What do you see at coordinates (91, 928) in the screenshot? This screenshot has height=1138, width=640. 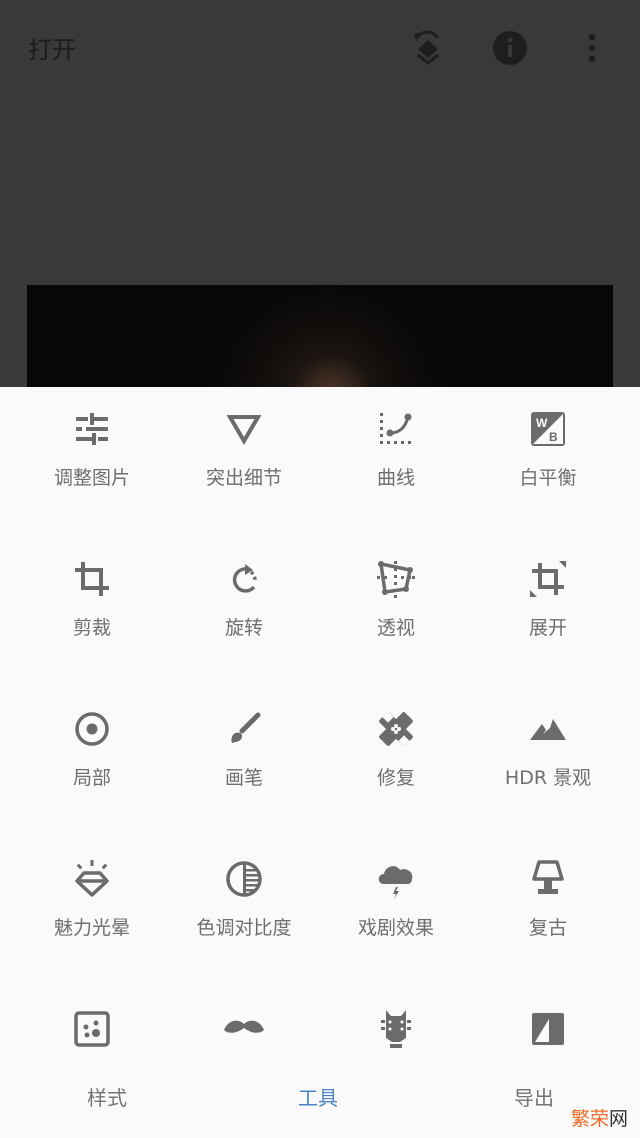 I see `tool-label: 魅力光晕` at bounding box center [91, 928].